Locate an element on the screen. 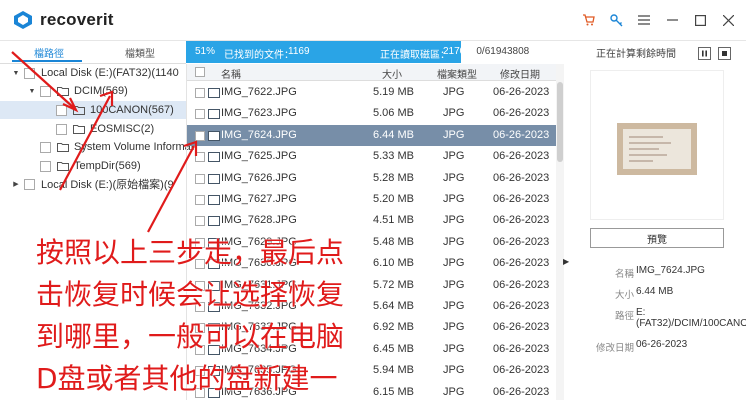  table-row: IMG_7634.JPG 6.45 MB JPG 06-26-2023 is located at coordinates (372, 349).